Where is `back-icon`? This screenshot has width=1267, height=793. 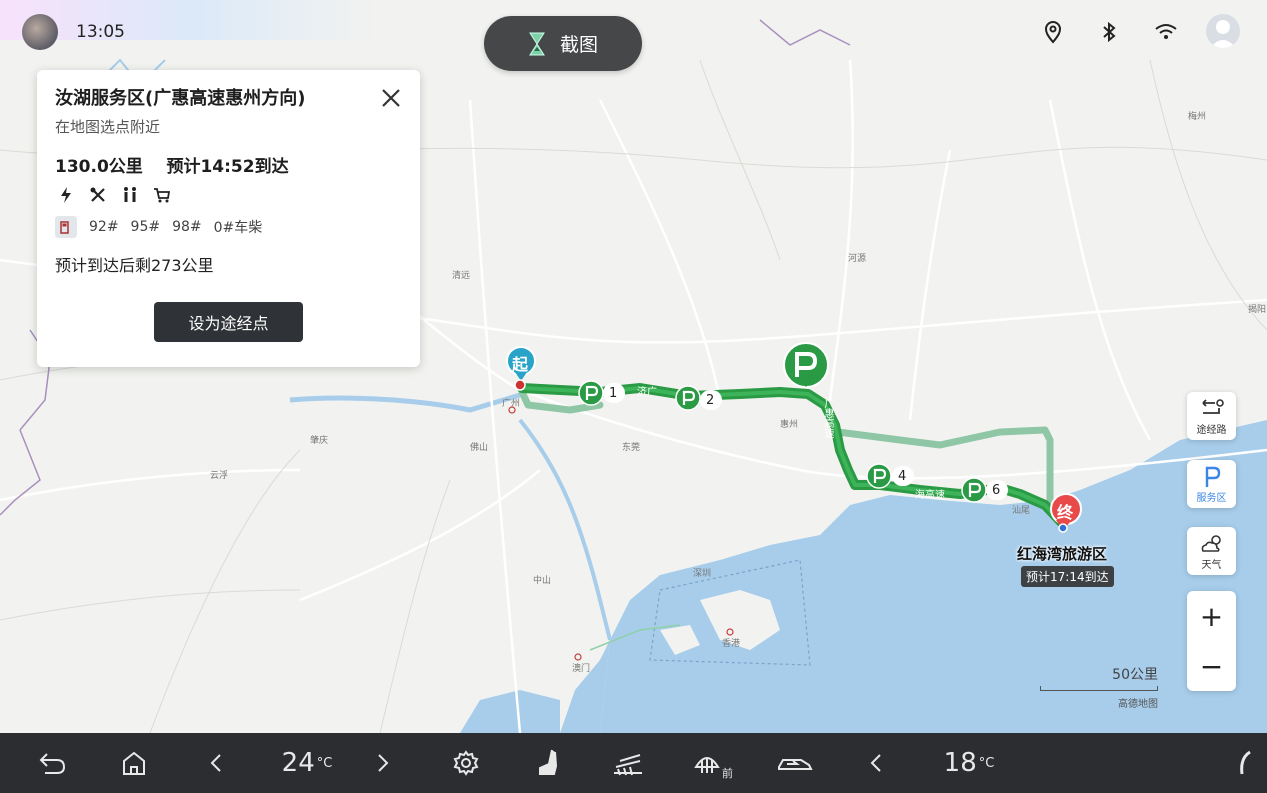 back-icon is located at coordinates (52, 763).